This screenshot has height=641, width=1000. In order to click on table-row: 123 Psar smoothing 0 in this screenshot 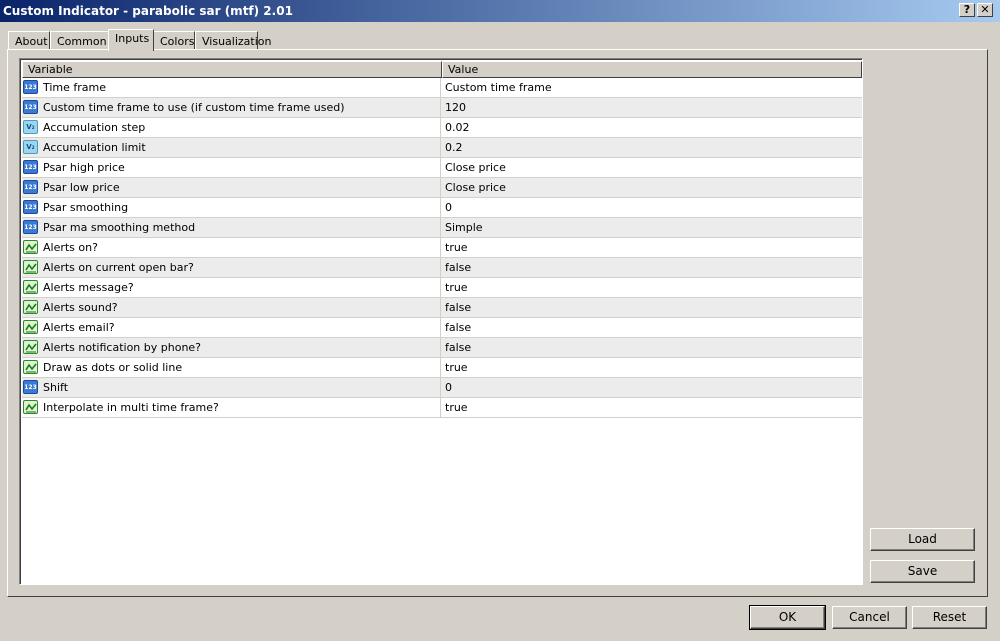, I will do `click(442, 208)`.